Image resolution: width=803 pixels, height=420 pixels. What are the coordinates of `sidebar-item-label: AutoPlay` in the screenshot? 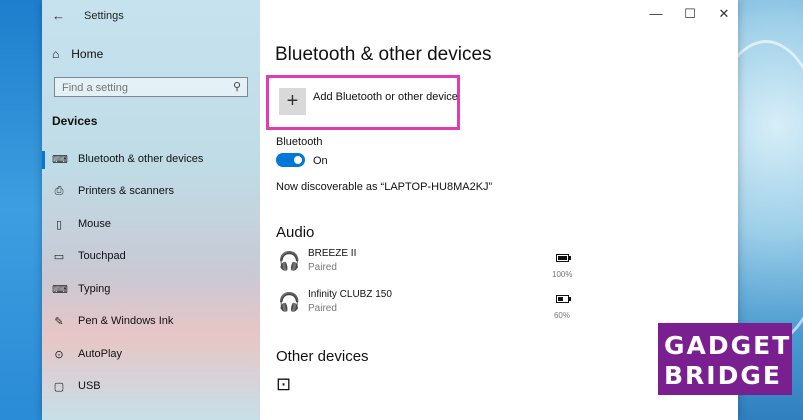 It's located at (100, 354).